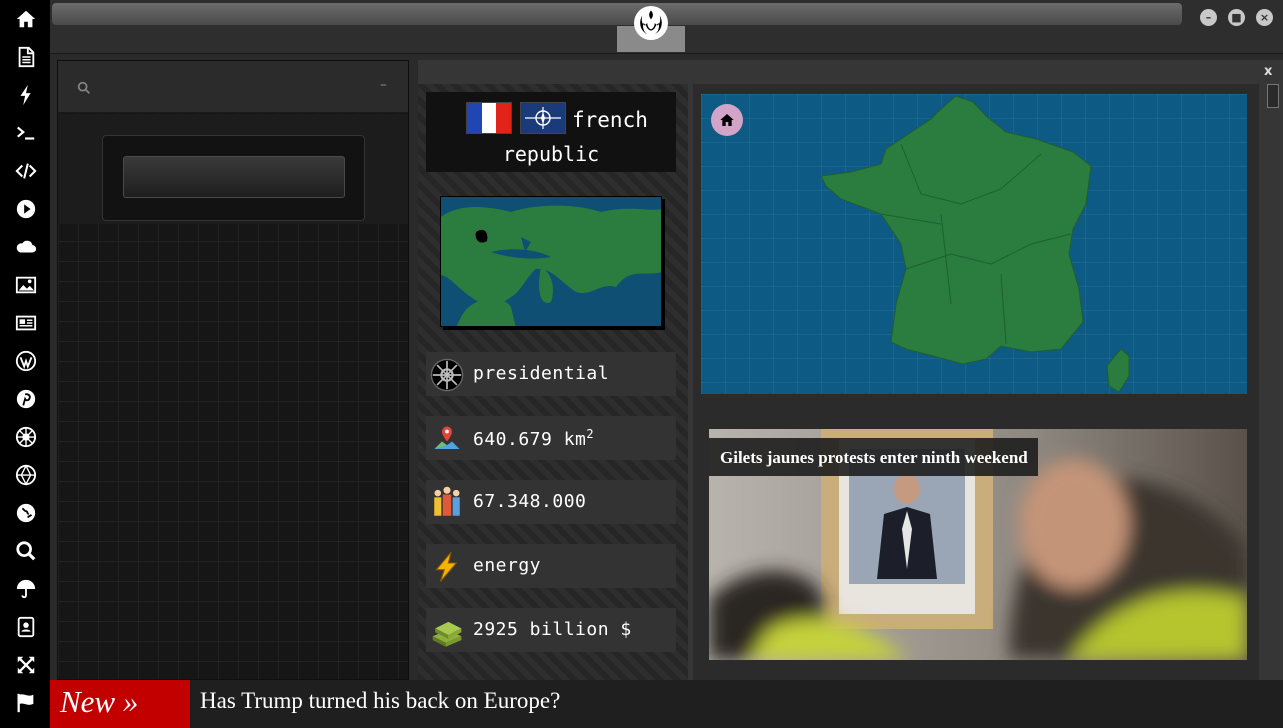 This screenshot has height=728, width=1283. I want to click on government-type: presidential, so click(541, 373).